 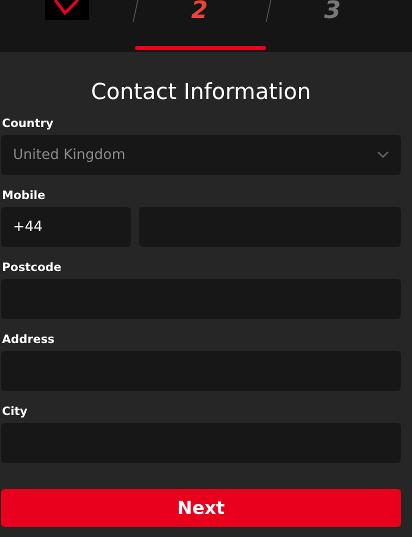 I want to click on next-button: Next, so click(x=201, y=508).